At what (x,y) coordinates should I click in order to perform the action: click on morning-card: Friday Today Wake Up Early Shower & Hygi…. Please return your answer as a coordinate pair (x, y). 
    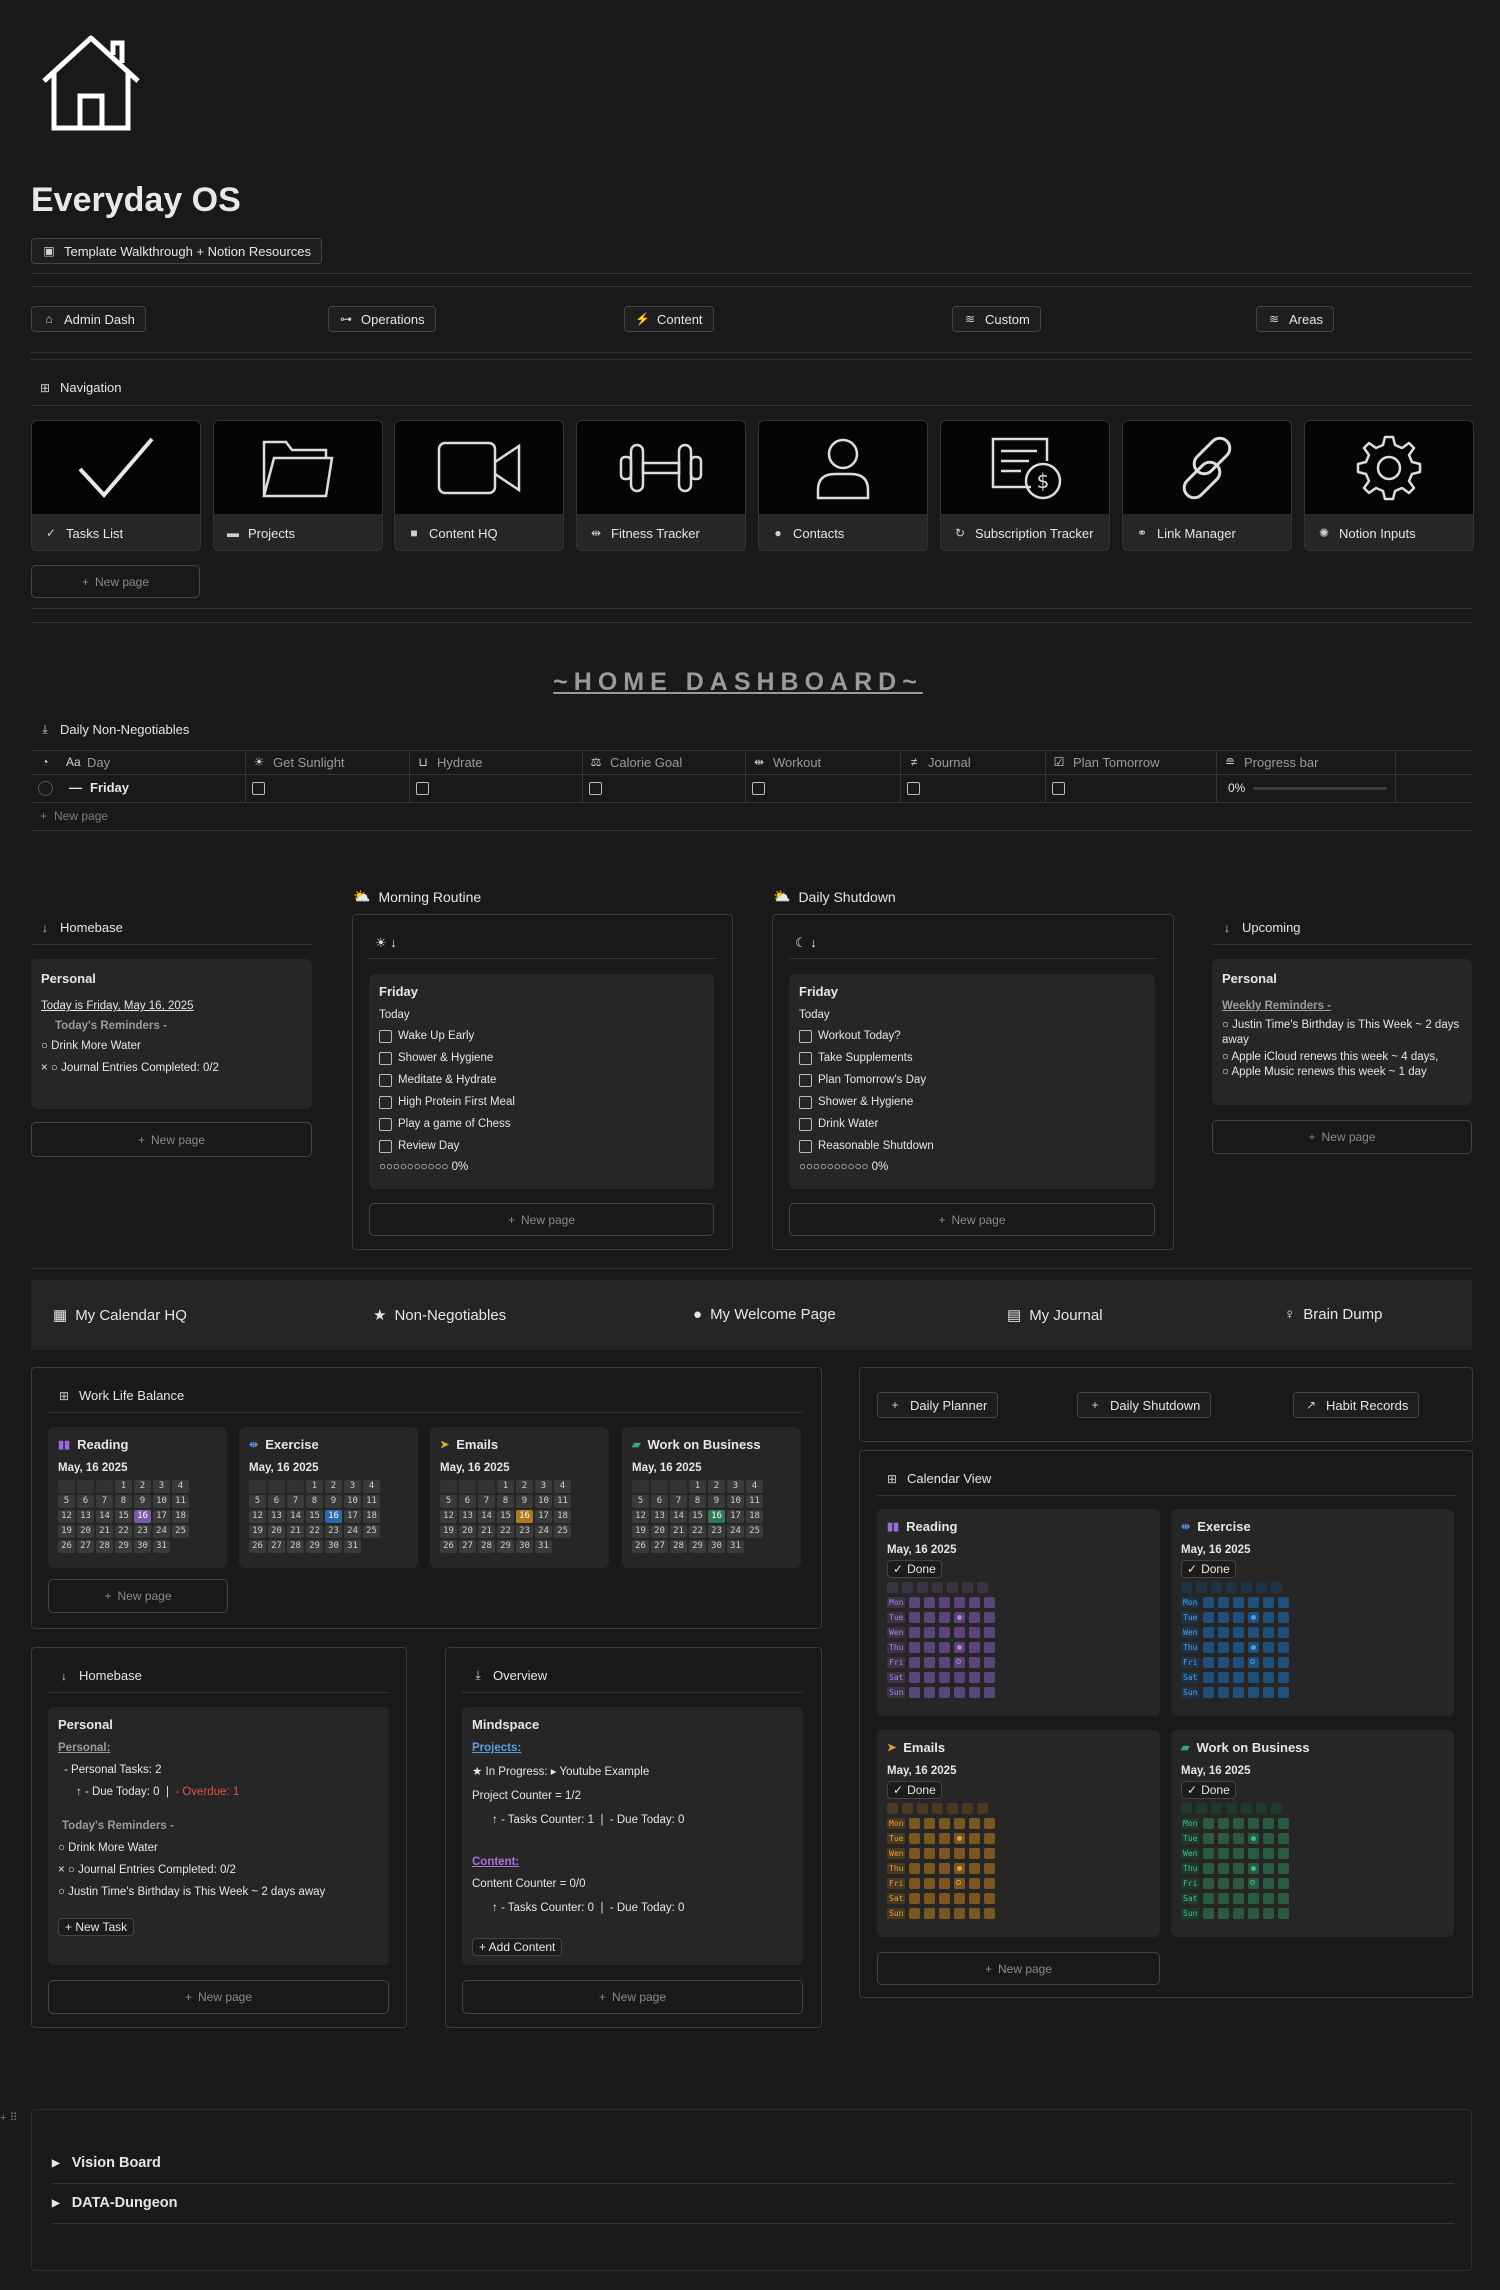
    Looking at the image, I should click on (541, 1081).